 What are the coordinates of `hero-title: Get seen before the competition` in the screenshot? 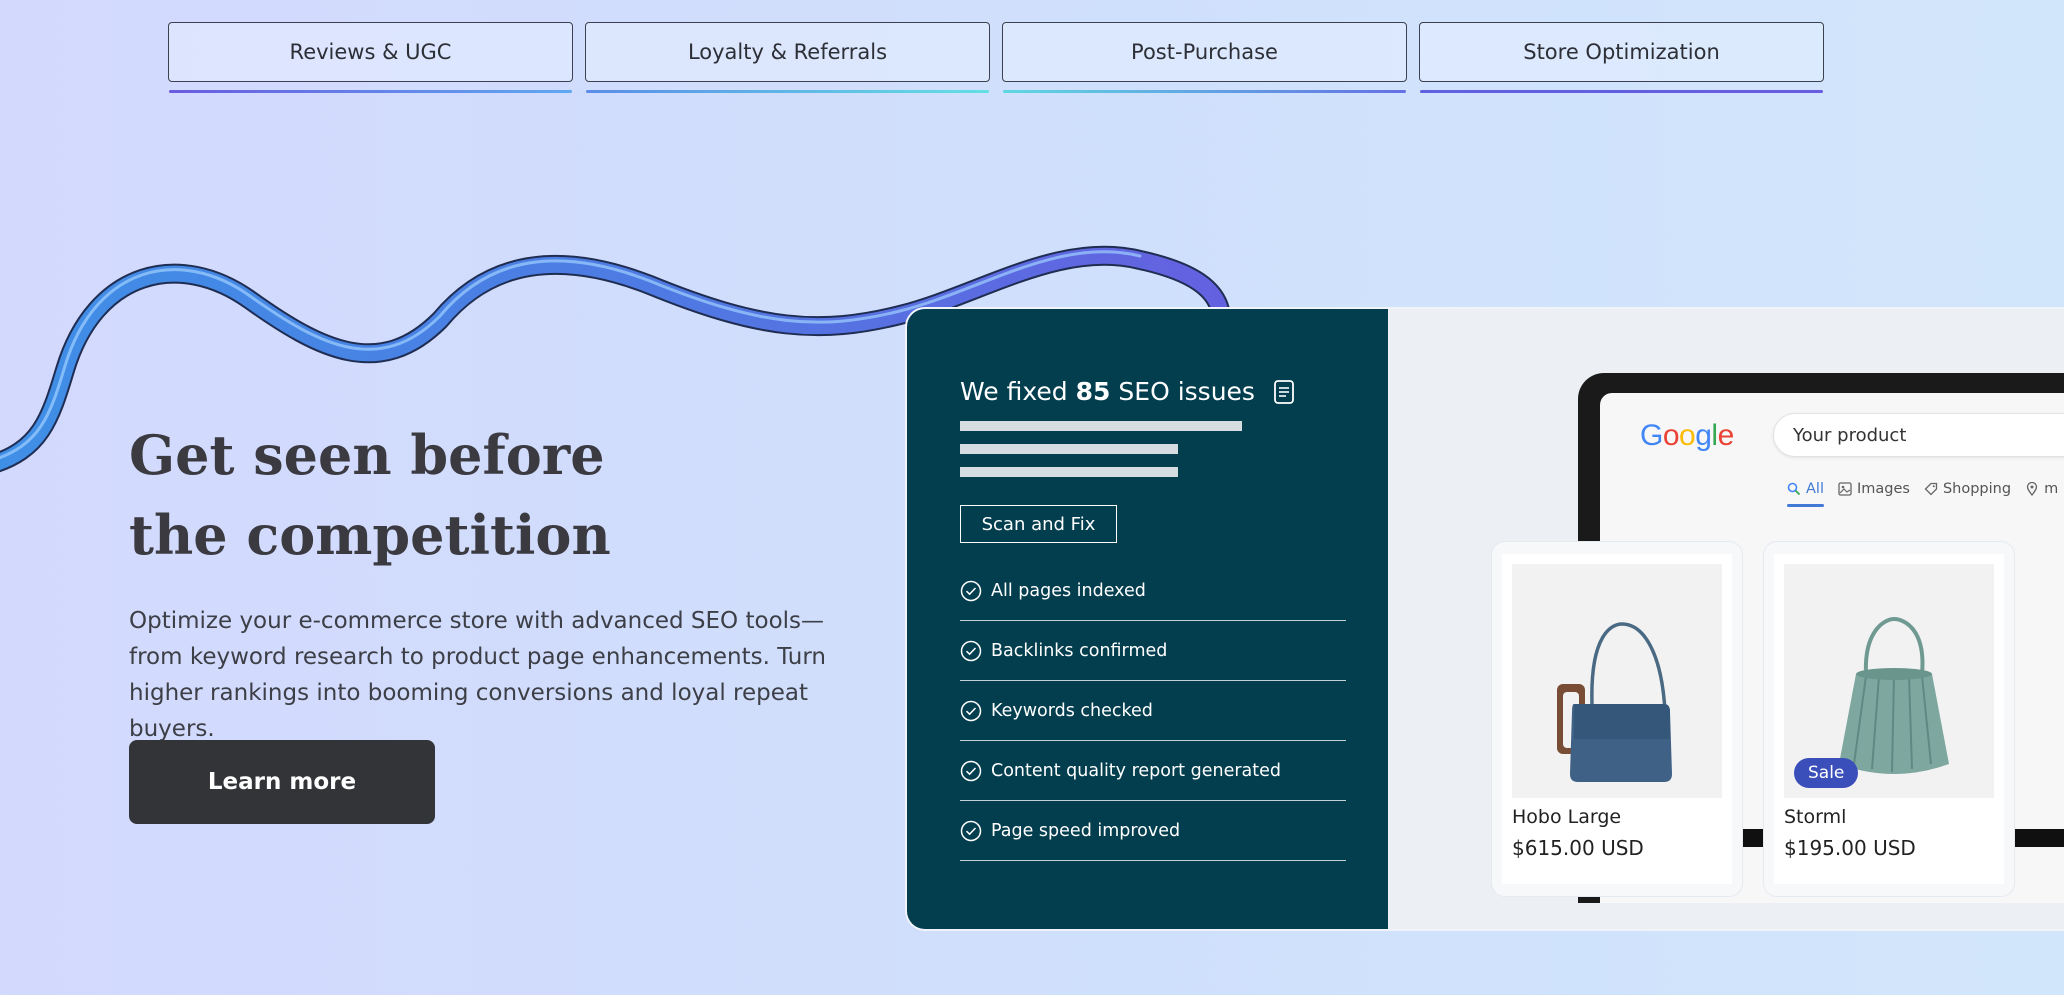 It's located at (370, 495).